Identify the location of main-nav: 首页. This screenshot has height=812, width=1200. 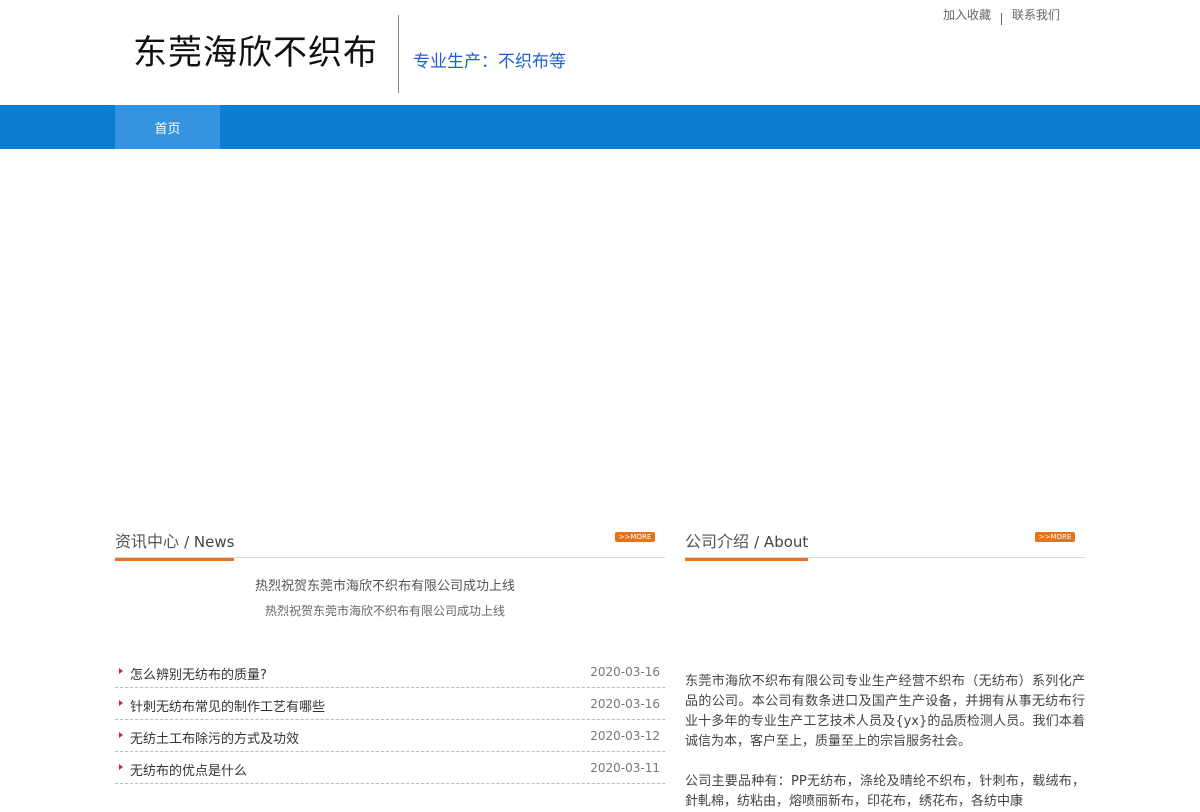
(600, 127).